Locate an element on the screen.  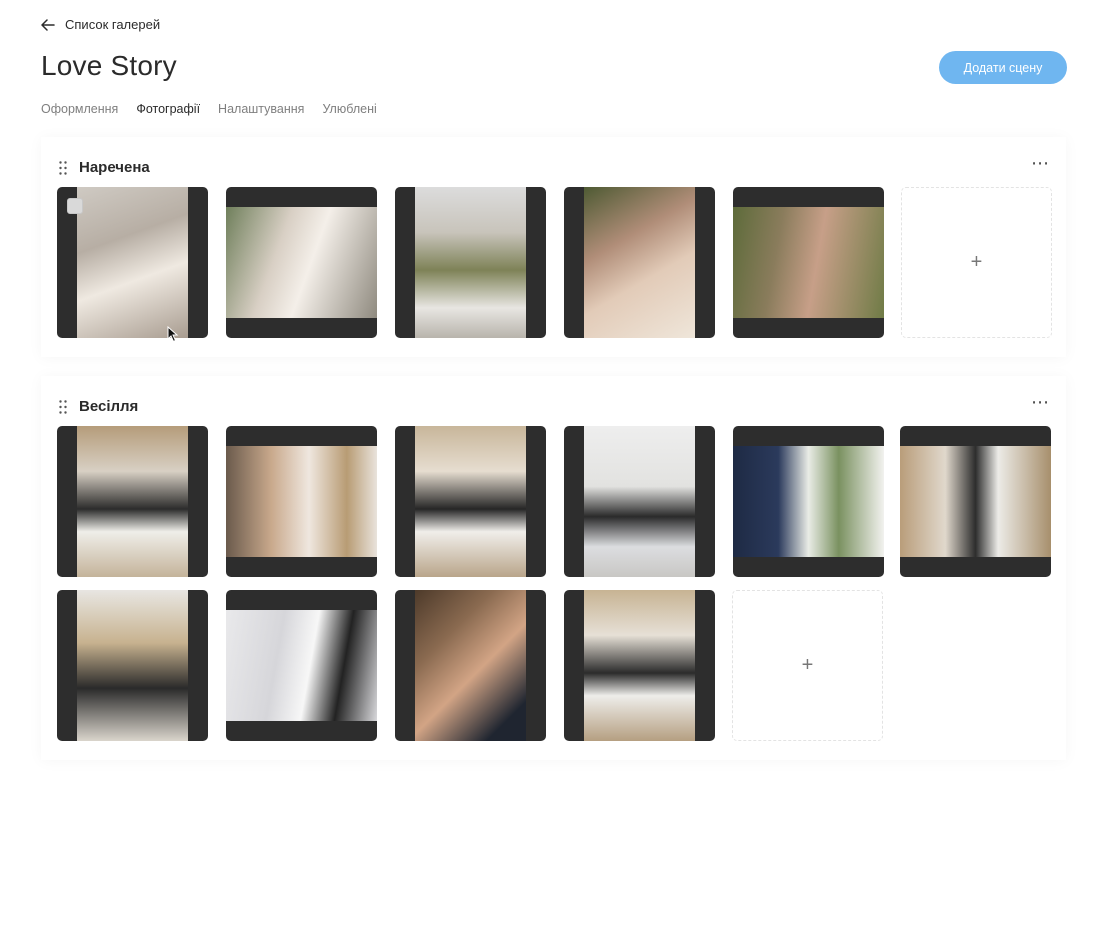
back-link-label: Список галерей is located at coordinates (113, 24).